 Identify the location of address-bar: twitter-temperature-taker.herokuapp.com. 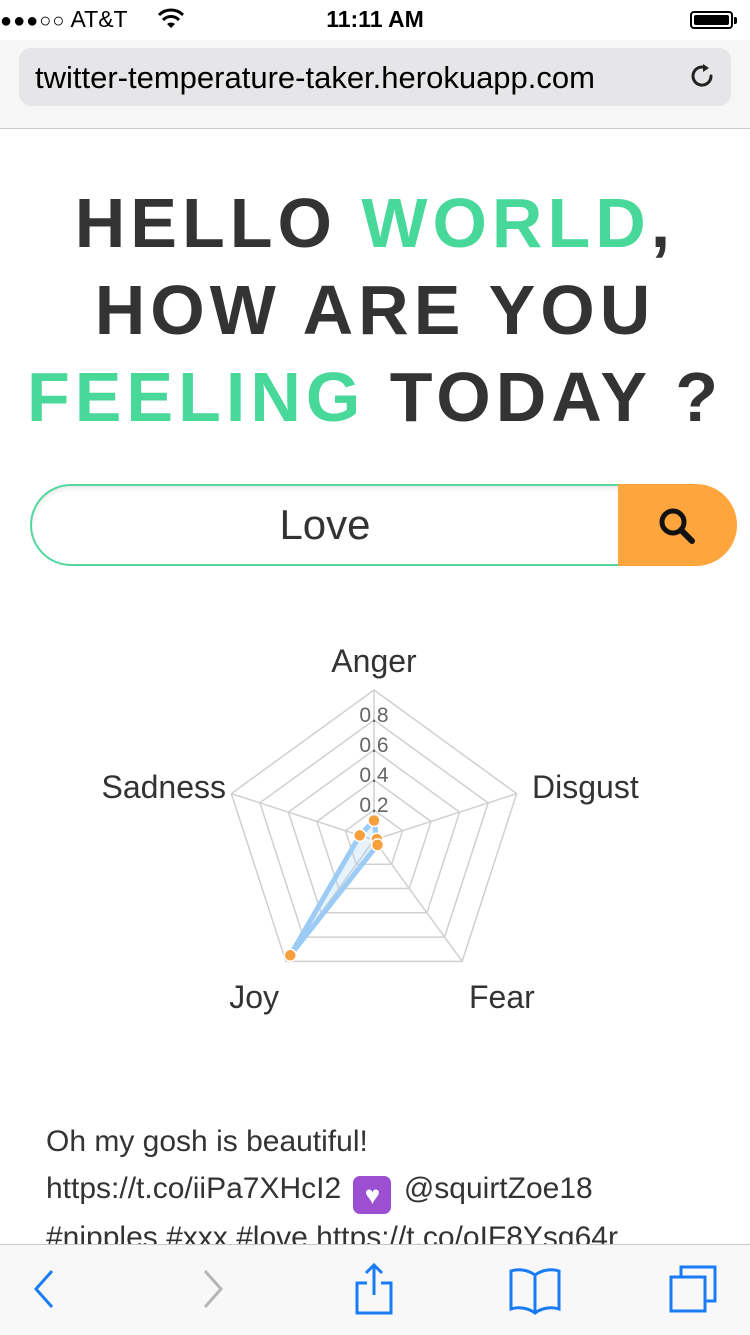
(375, 77).